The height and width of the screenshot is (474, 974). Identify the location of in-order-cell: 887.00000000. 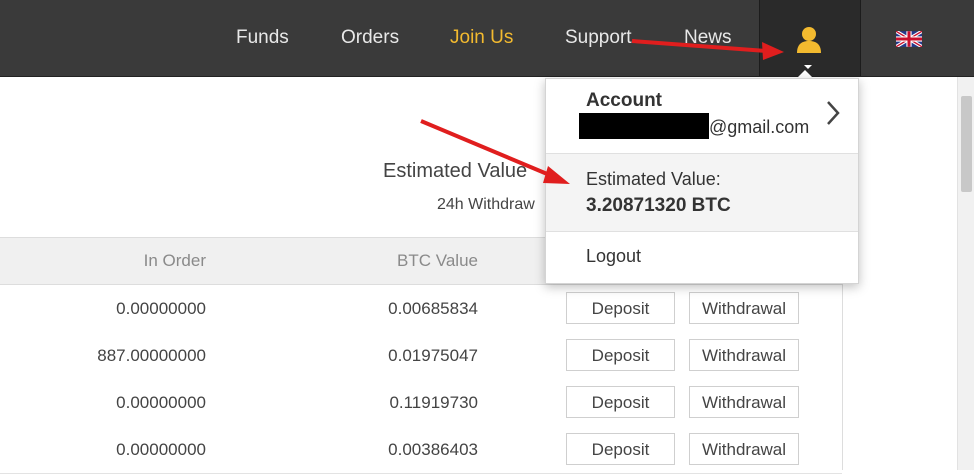
(151, 355).